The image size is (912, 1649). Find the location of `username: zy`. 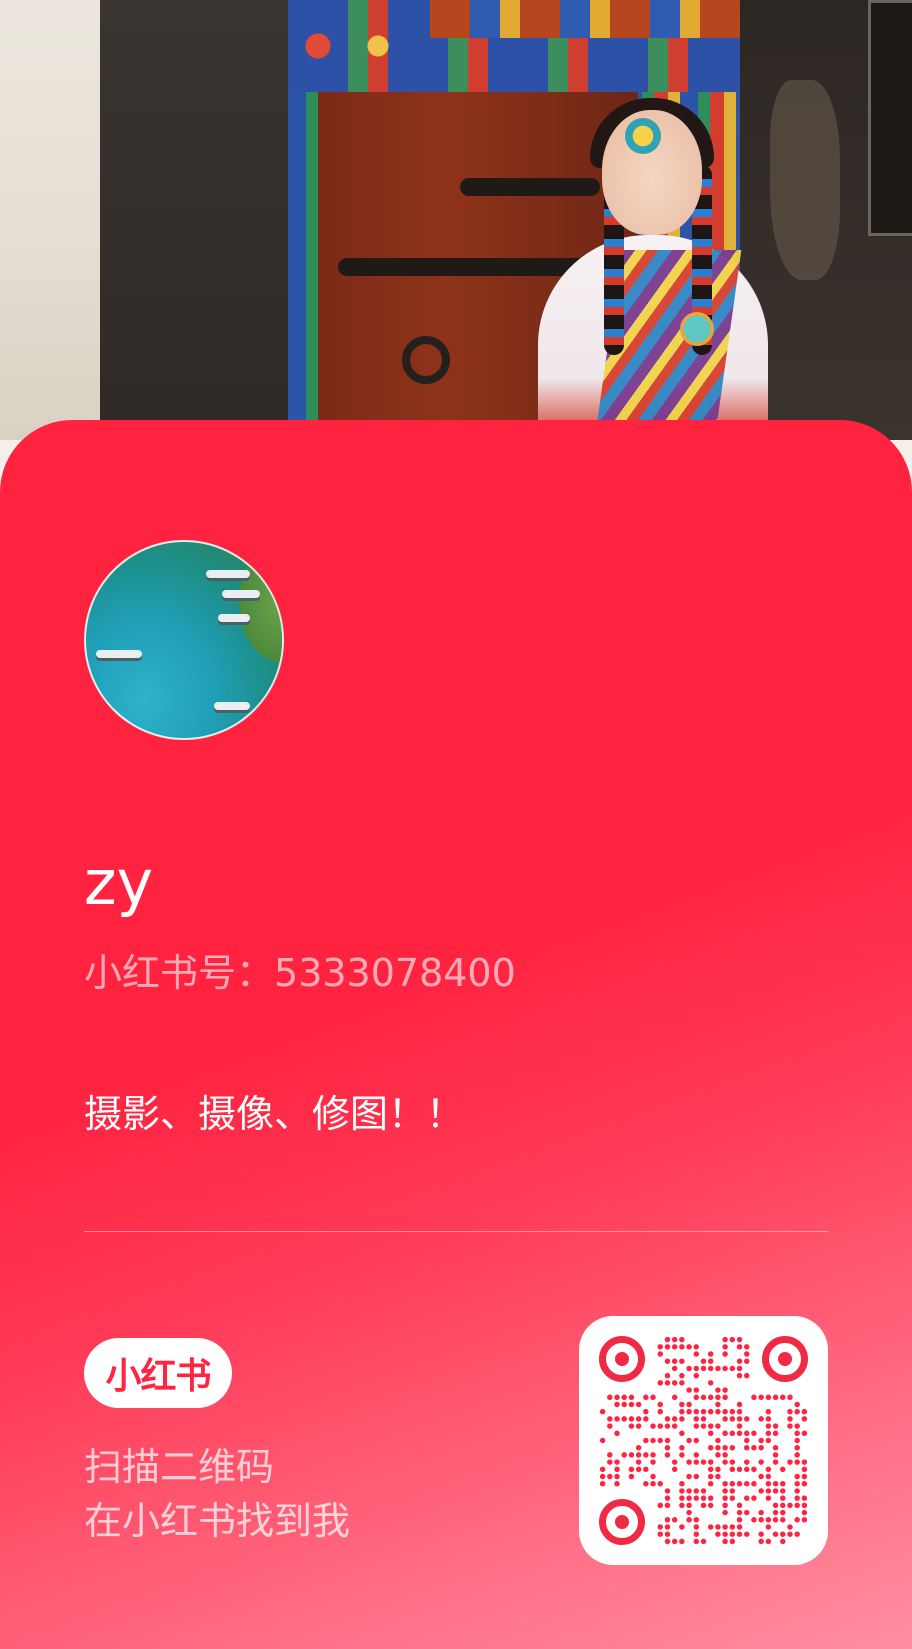

username: zy is located at coordinates (119, 882).